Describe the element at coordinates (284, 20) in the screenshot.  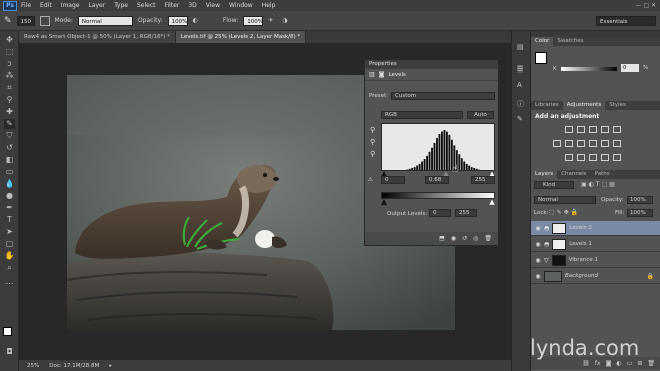
I see `pressure-size-icon: ◑` at that location.